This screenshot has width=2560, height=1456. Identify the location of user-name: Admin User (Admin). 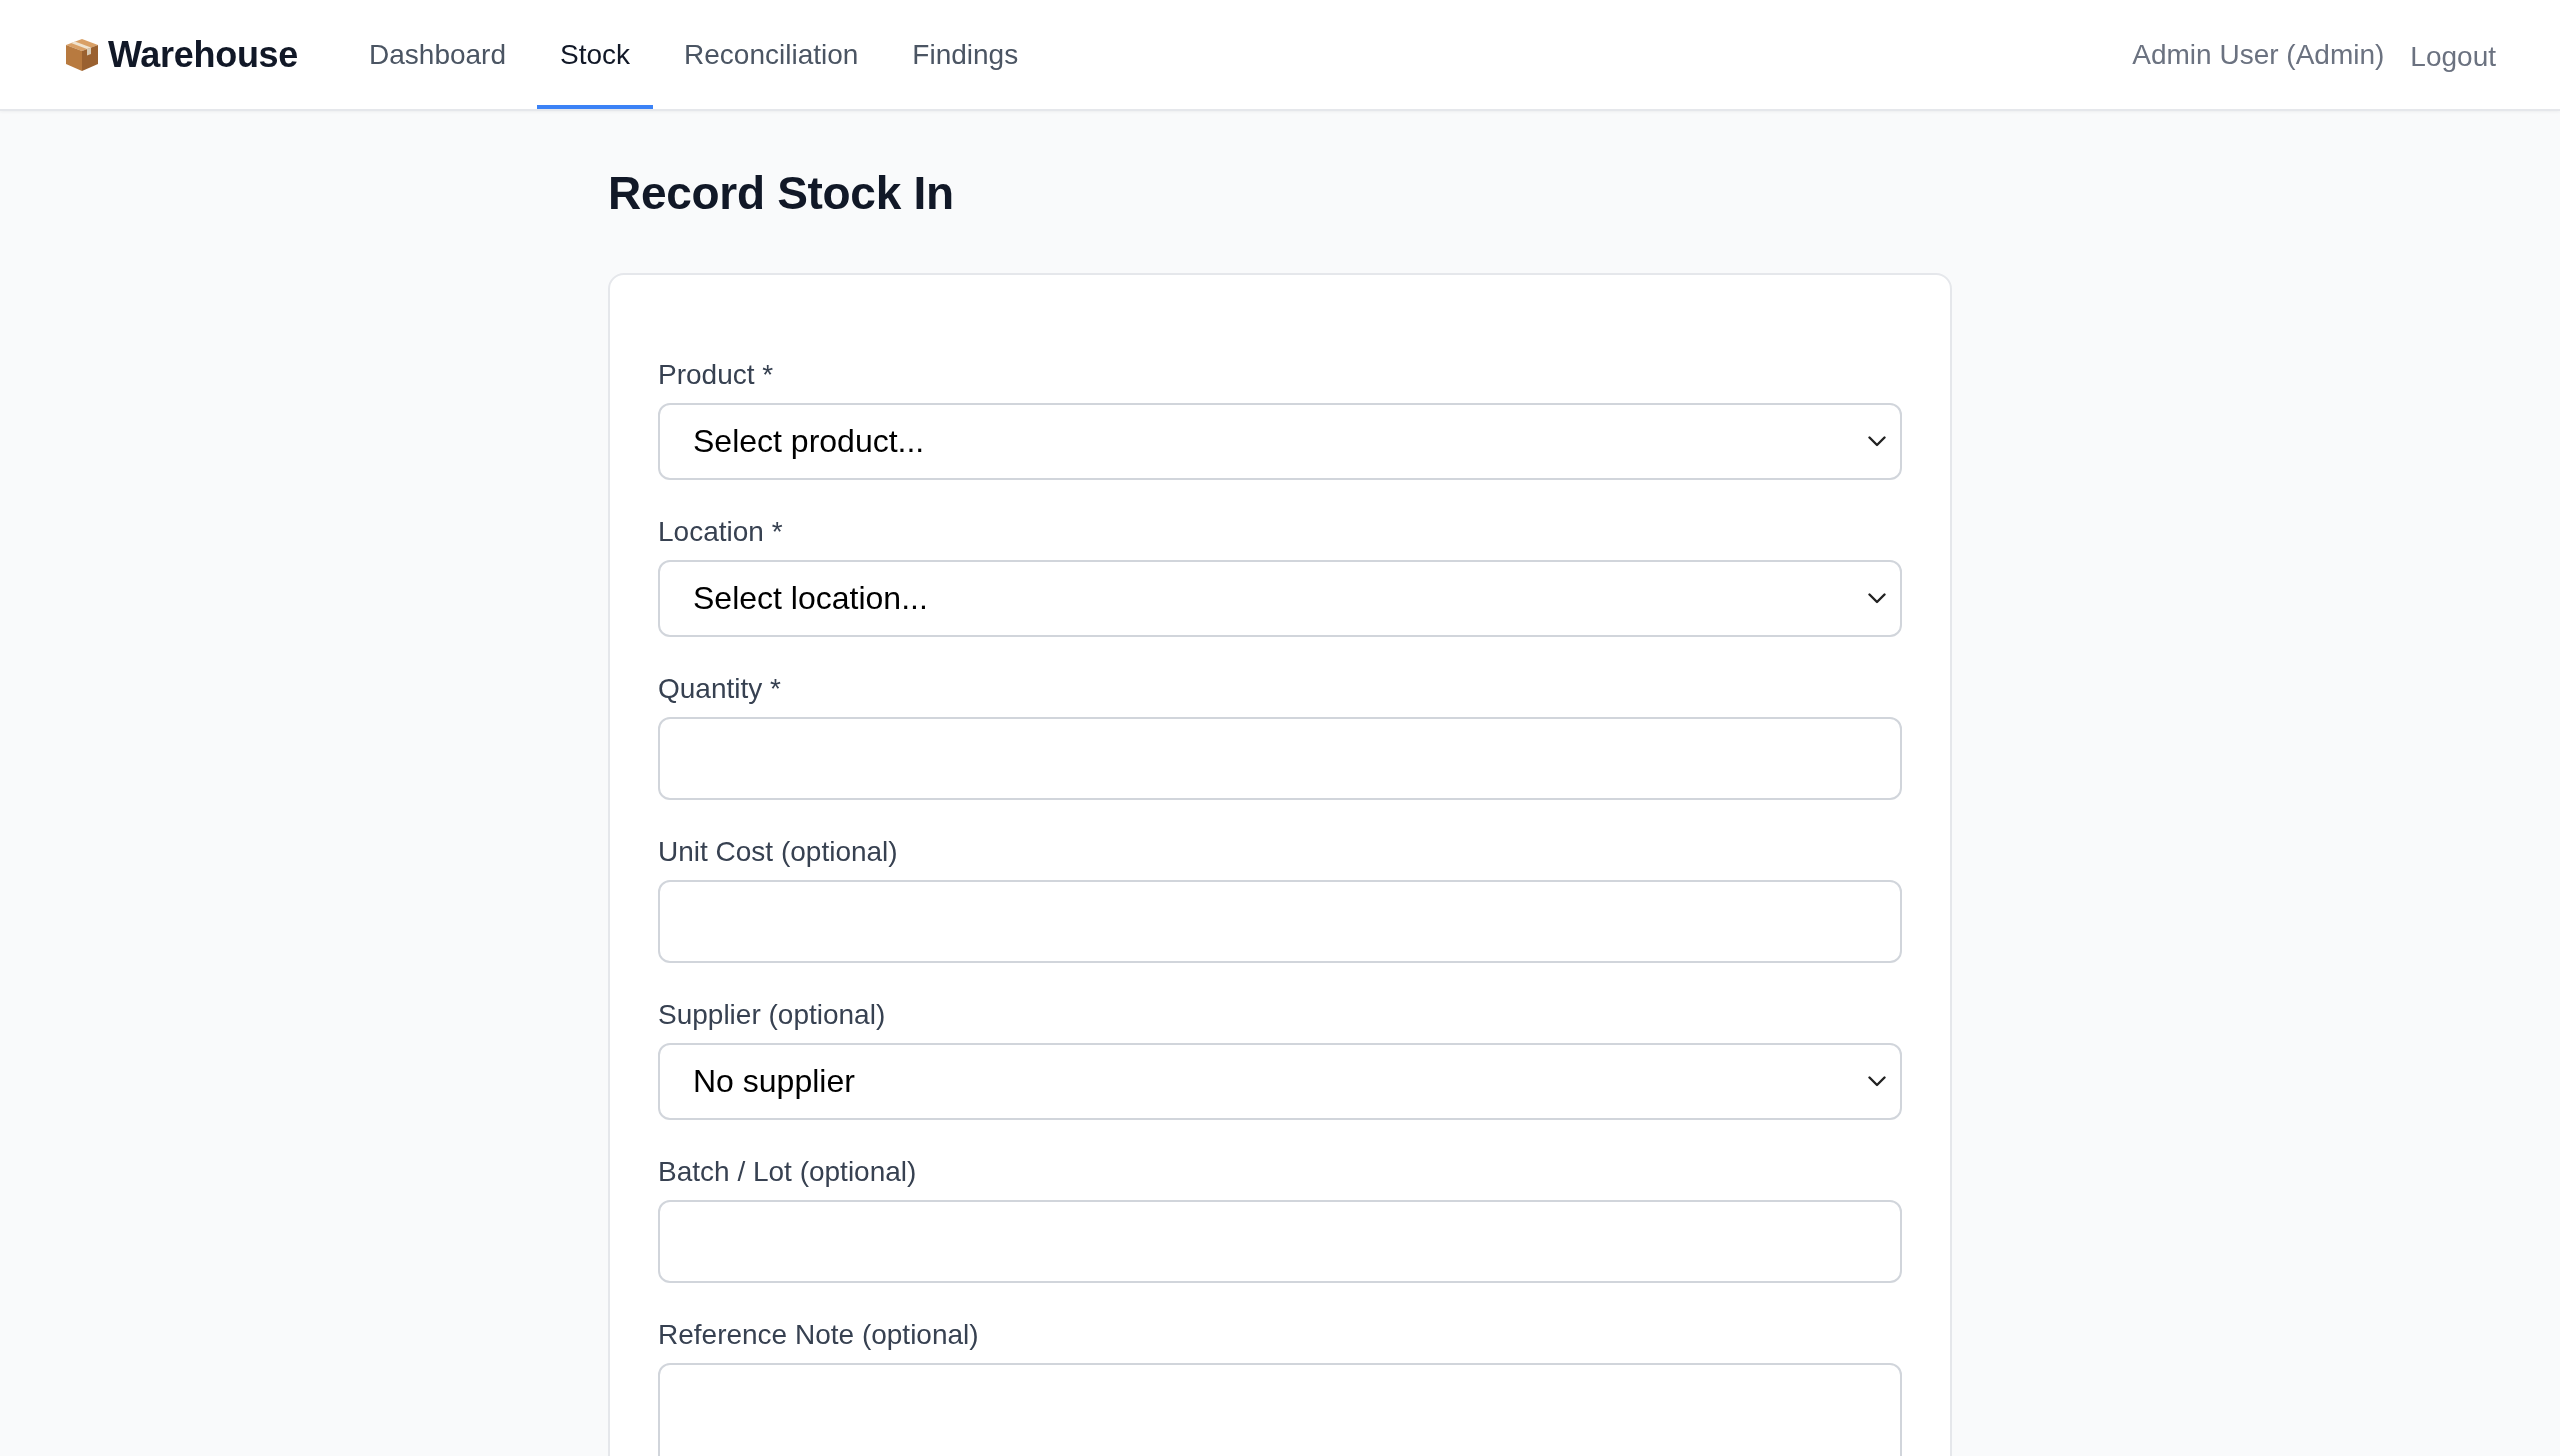
(2258, 54).